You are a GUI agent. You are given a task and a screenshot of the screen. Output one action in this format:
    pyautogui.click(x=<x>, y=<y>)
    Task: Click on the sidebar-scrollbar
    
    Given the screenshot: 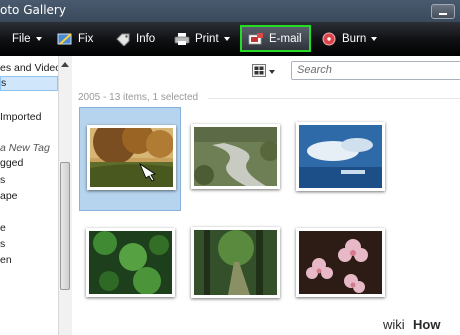 What is the action you would take?
    pyautogui.click(x=65, y=195)
    